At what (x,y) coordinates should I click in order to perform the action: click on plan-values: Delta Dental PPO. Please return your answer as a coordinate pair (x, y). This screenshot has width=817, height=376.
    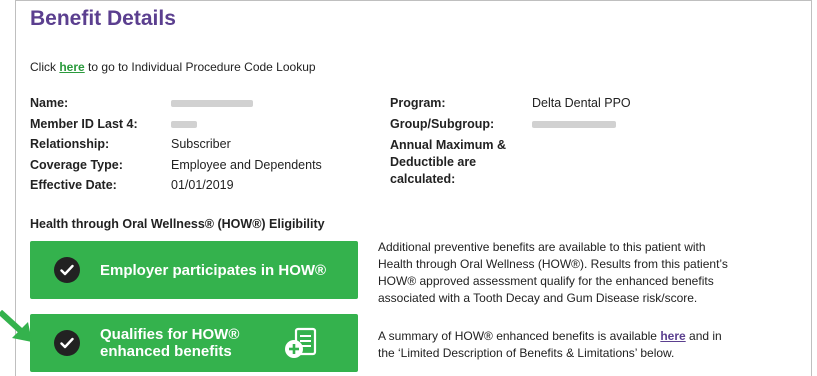
    Looking at the image, I should click on (632, 113).